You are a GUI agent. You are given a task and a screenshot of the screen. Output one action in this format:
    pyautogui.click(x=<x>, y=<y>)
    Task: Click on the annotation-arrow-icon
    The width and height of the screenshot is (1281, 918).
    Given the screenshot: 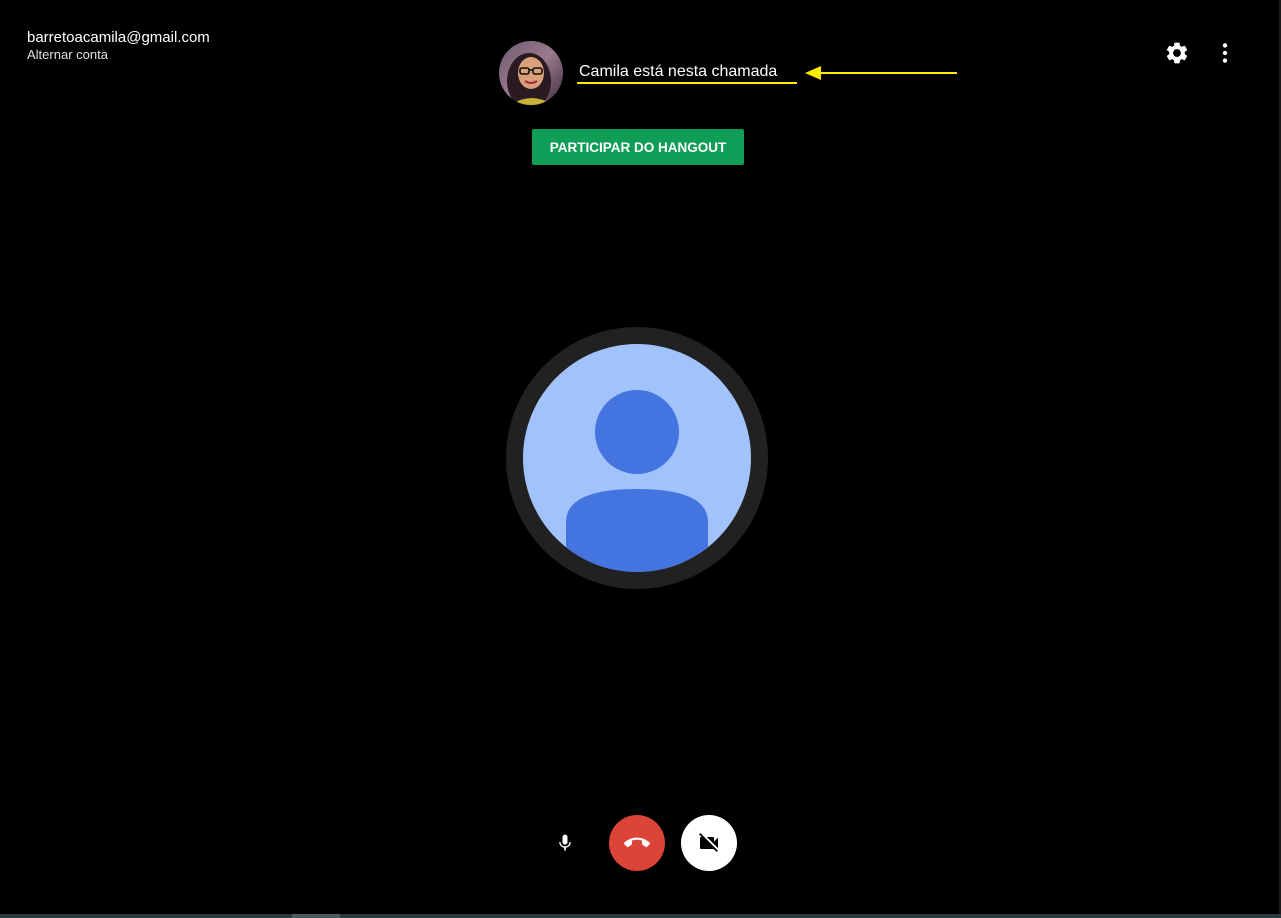 What is the action you would take?
    pyautogui.click(x=881, y=73)
    